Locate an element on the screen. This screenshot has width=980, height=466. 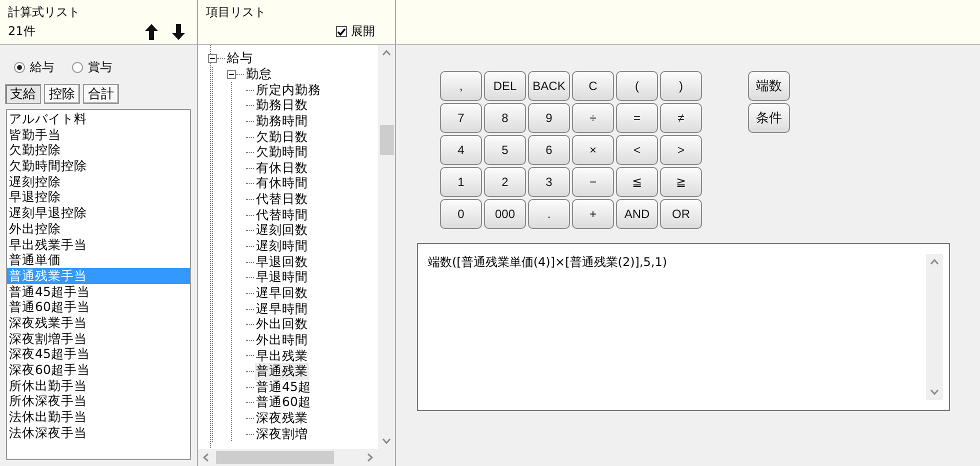
keypad-key: DEL is located at coordinates (505, 86).